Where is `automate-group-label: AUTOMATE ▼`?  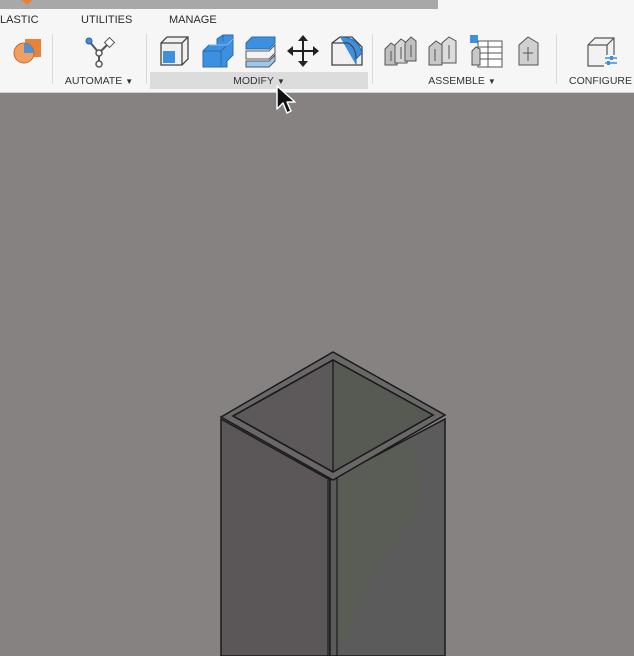
automate-group-label: AUTOMATE ▼ is located at coordinates (99, 81).